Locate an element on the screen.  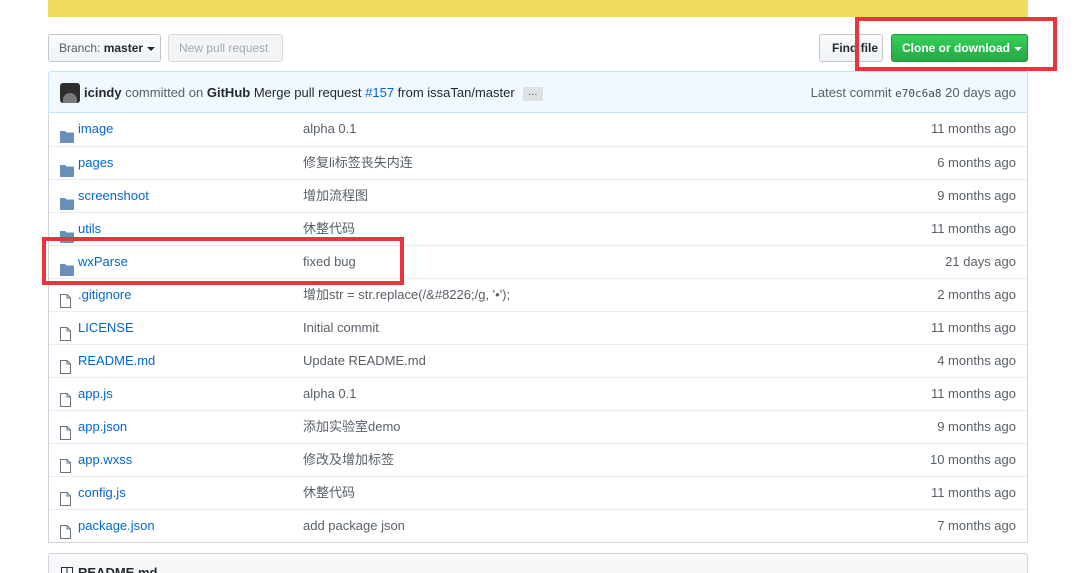
commit-age: 7 months ago is located at coordinates (976, 525).